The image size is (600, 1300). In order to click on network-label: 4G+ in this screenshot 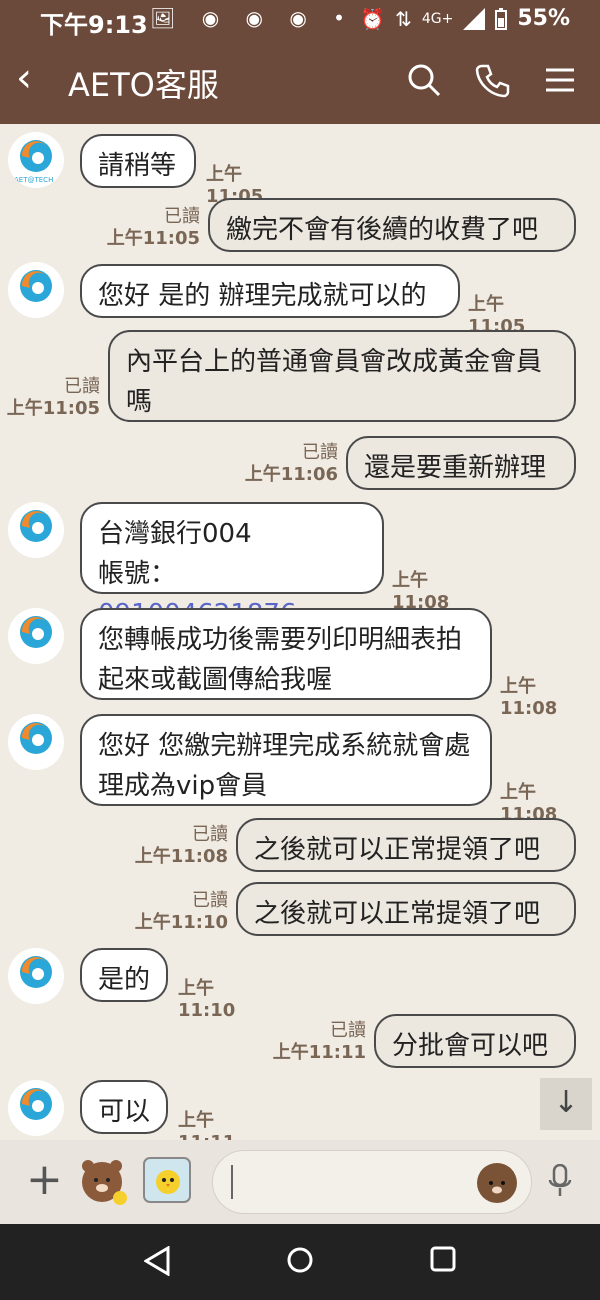, I will do `click(437, 18)`.